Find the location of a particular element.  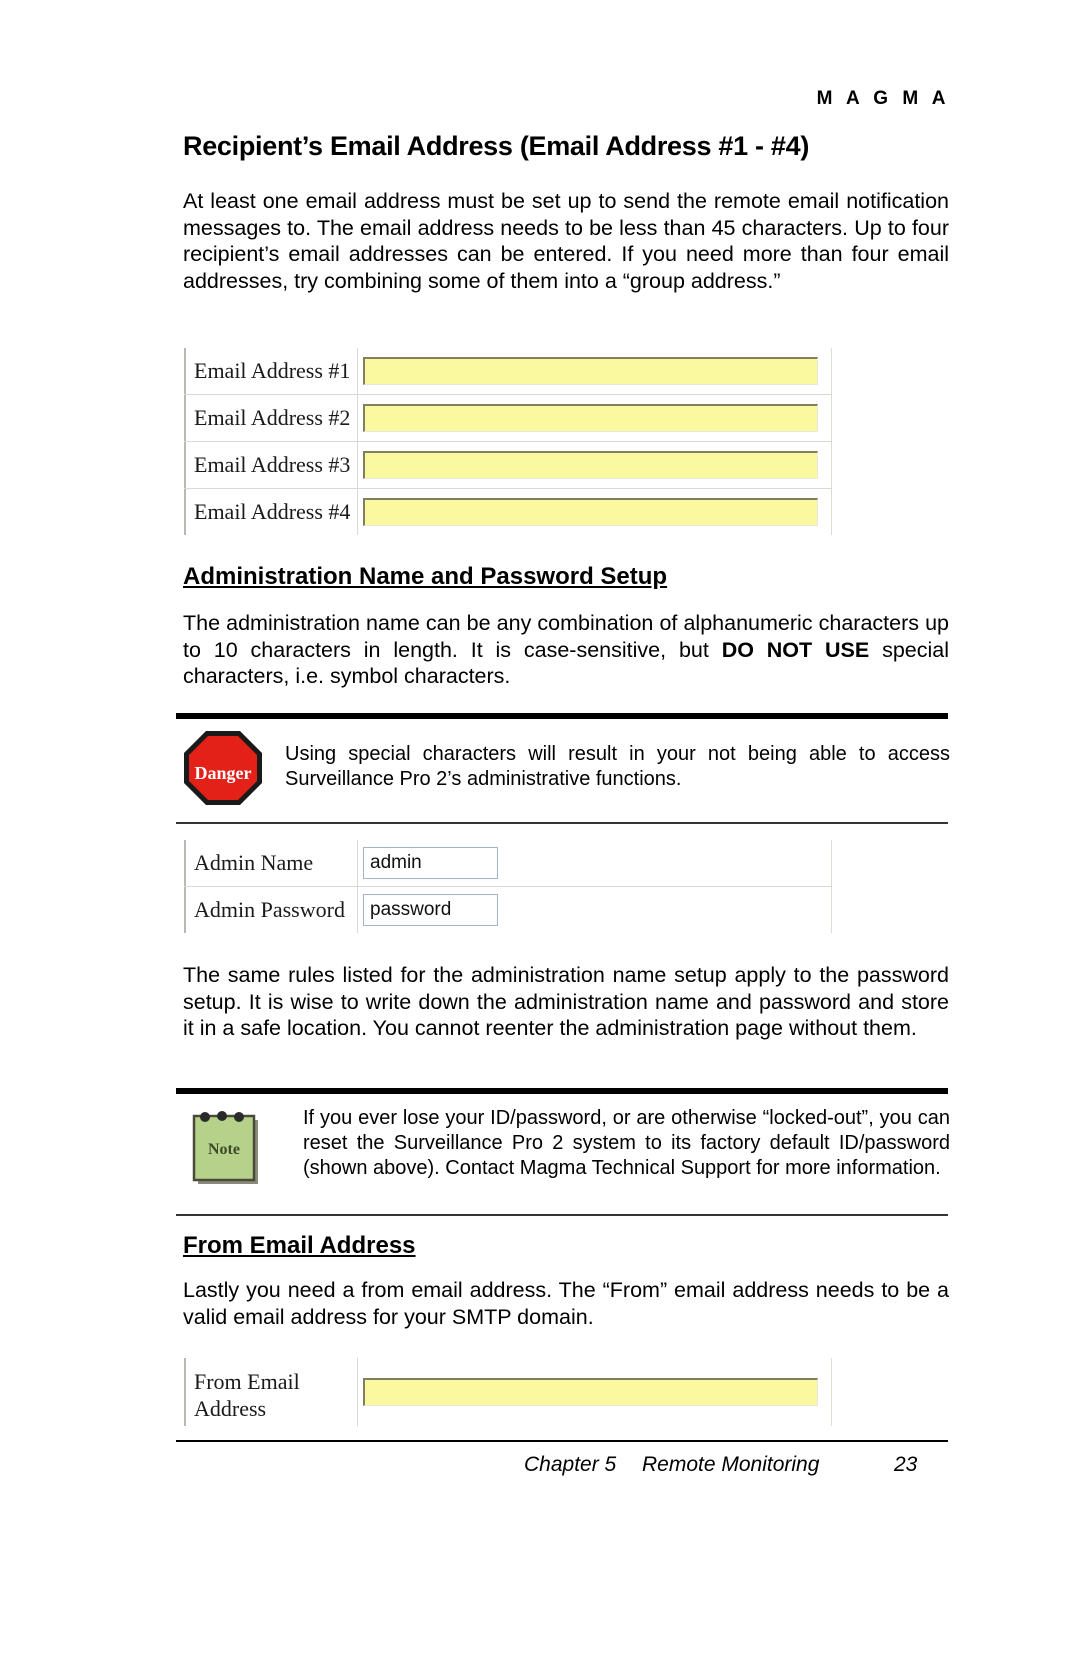

danger-icon: Danger is located at coordinates (223, 768).